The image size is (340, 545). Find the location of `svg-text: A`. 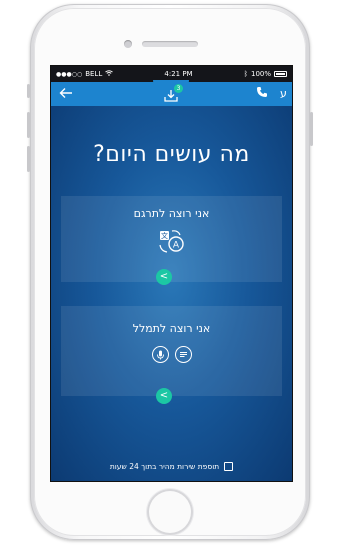

svg-text: A is located at coordinates (175, 246).